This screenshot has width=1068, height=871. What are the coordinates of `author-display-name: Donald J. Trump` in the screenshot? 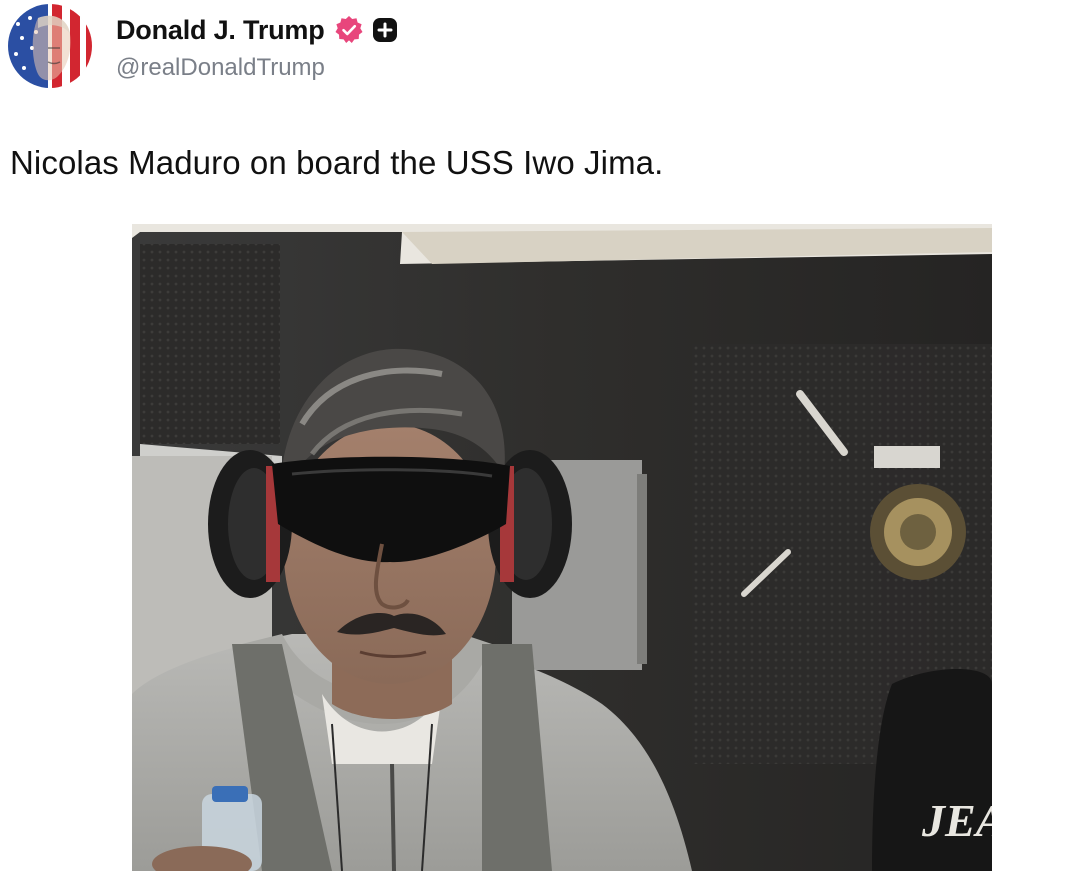 It's located at (220, 30).